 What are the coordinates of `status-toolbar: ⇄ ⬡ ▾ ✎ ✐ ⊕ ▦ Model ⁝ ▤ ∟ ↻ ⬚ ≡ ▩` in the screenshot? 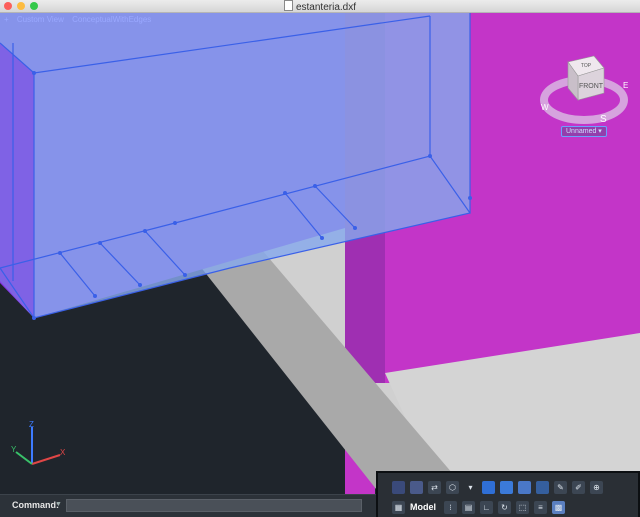 It's located at (508, 494).